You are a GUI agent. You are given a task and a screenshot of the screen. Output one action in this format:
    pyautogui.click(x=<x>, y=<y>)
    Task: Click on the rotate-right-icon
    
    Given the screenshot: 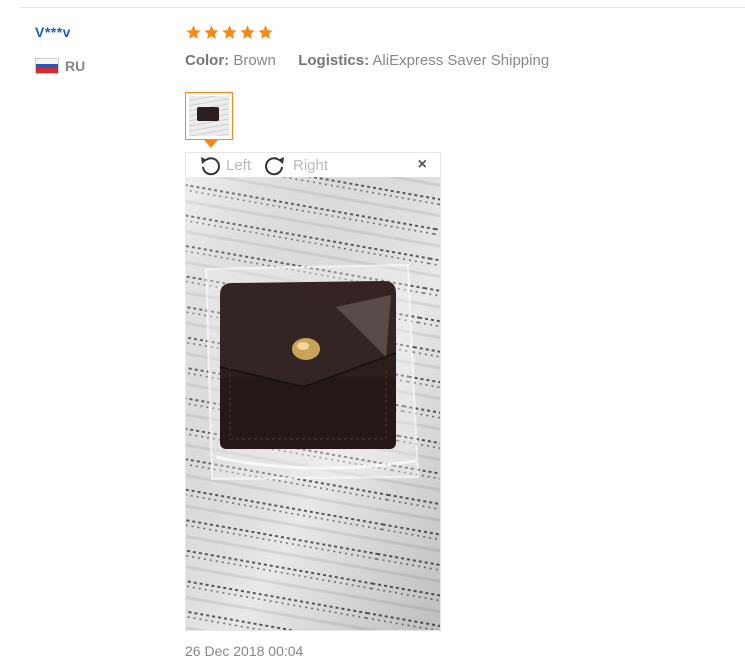 What is the action you would take?
    pyautogui.click(x=274, y=166)
    